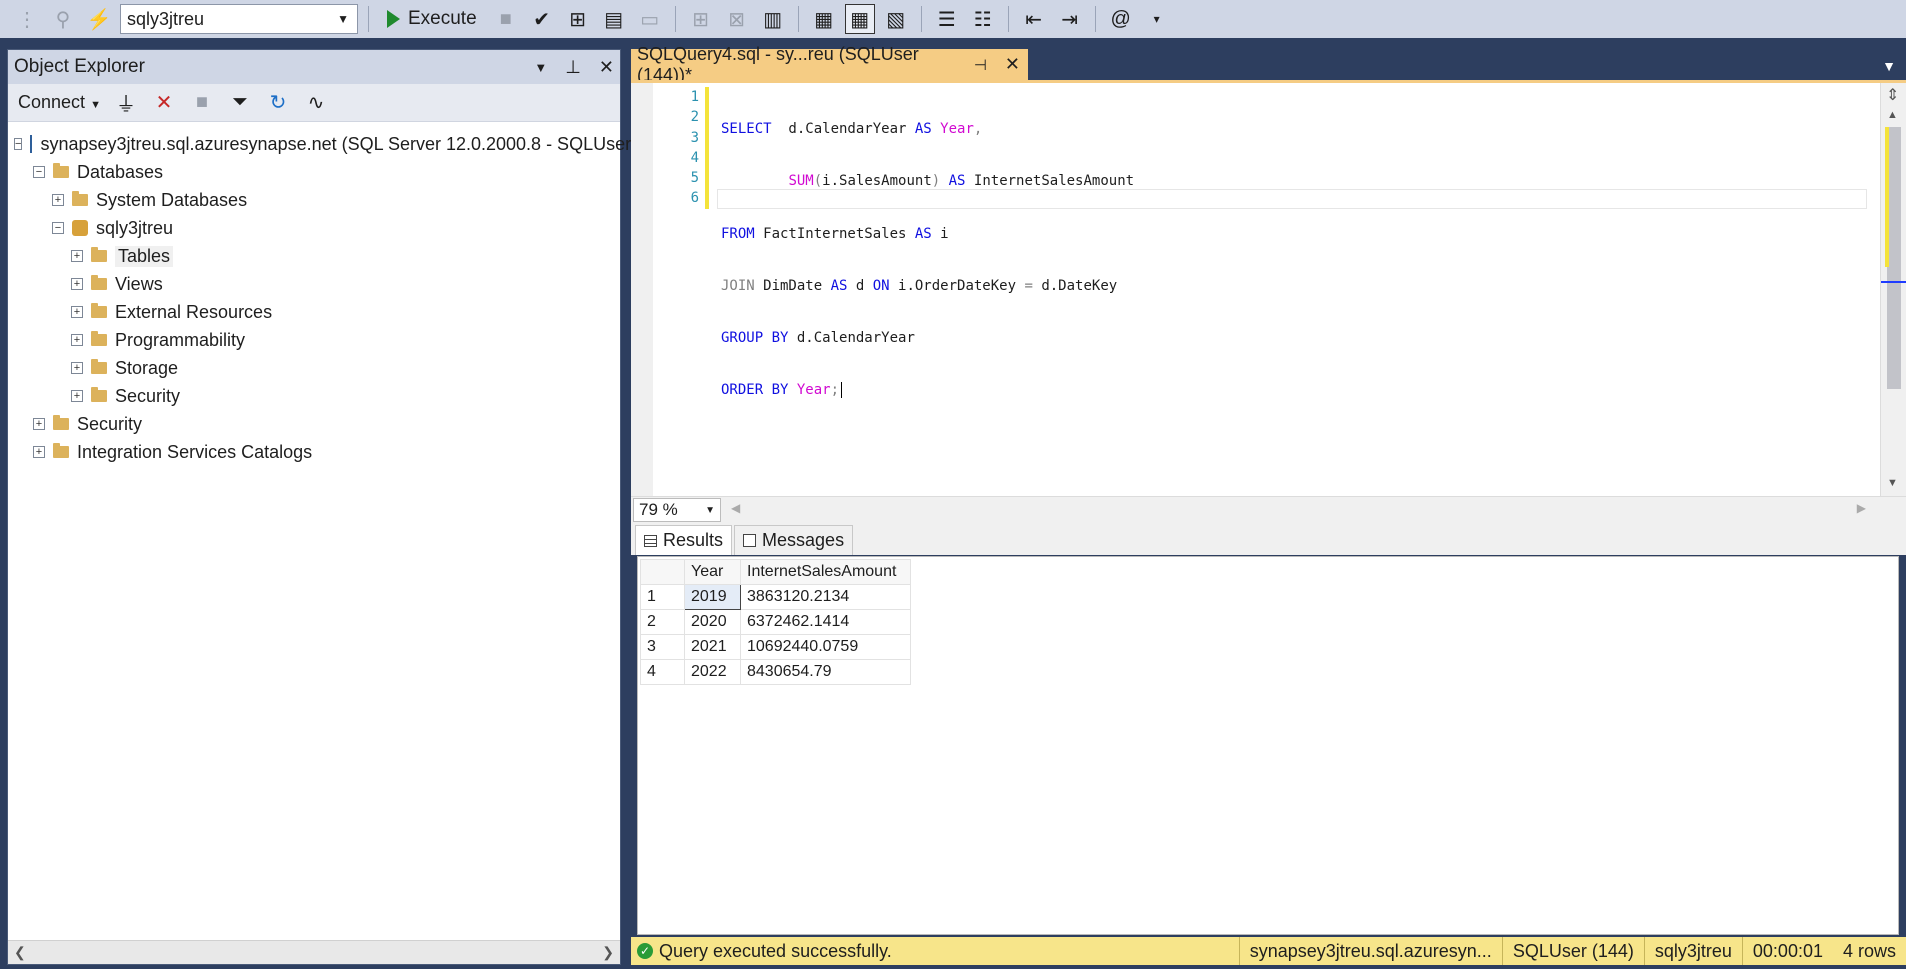 The image size is (1906, 969). Describe the element at coordinates (1121, 19) in the screenshot. I see `specify-template-values-icon: @` at that location.